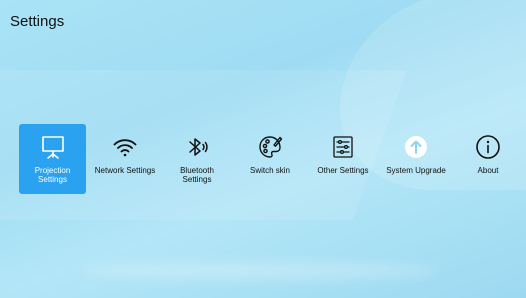  Describe the element at coordinates (343, 170) in the screenshot. I see `menu-item-label: Other Settings` at that location.